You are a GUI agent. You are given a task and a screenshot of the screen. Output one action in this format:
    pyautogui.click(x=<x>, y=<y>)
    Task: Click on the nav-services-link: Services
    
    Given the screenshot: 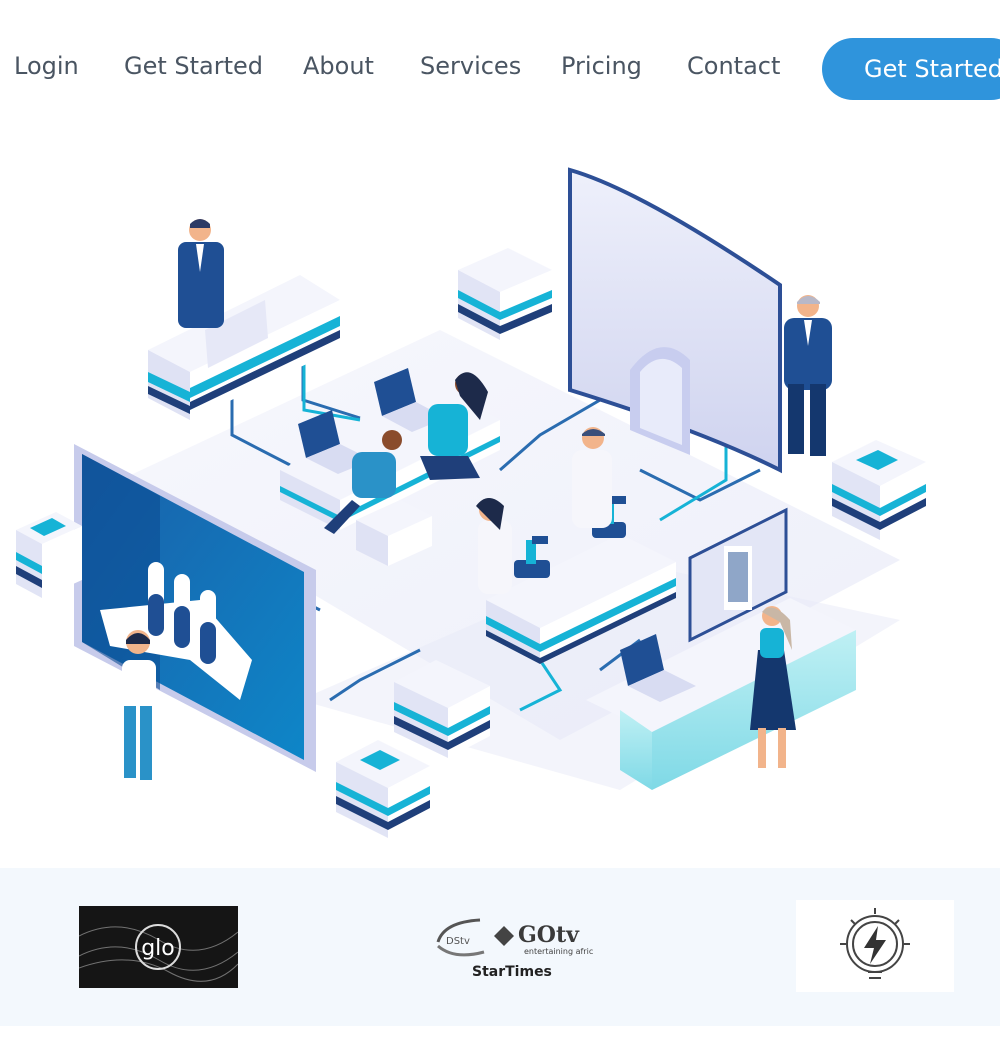 What is the action you would take?
    pyautogui.click(x=470, y=66)
    